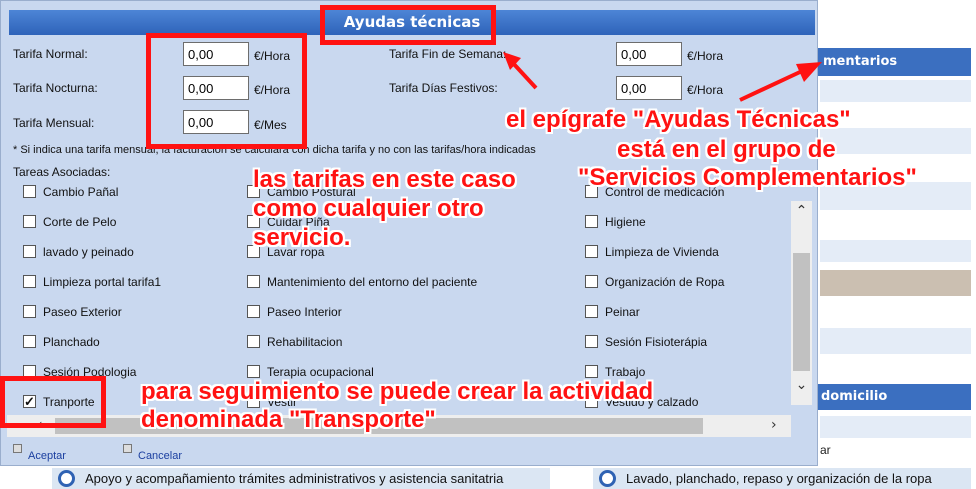 This screenshot has width=976, height=489. What do you see at coordinates (50, 54) in the screenshot?
I see `tarifa-normal-label: Tarifa Normal:` at bounding box center [50, 54].